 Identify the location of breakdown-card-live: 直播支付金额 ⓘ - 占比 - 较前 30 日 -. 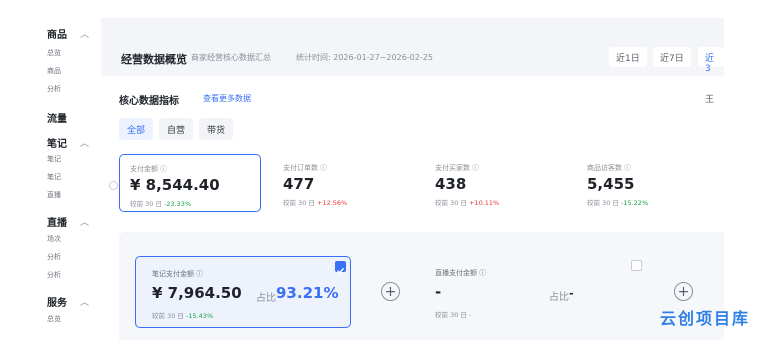
(530, 292).